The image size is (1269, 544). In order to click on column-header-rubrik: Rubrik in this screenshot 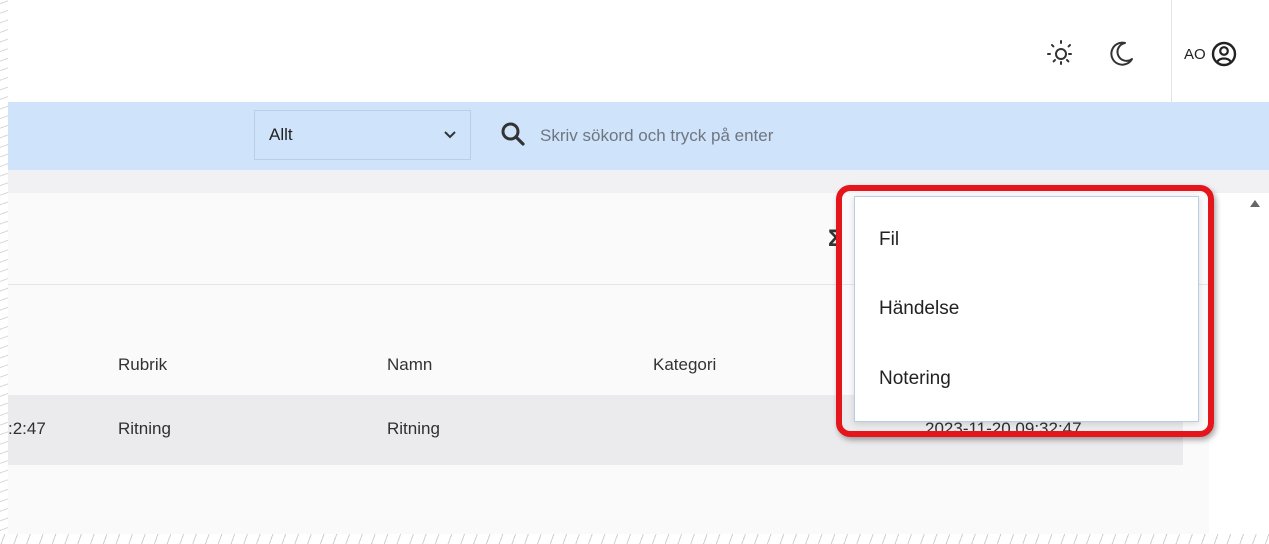, I will do `click(142, 365)`.